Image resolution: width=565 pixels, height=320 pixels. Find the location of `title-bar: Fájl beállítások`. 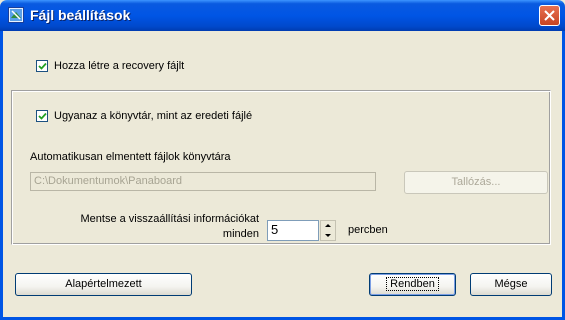

title-bar: Fájl beállítások is located at coordinates (282, 15).